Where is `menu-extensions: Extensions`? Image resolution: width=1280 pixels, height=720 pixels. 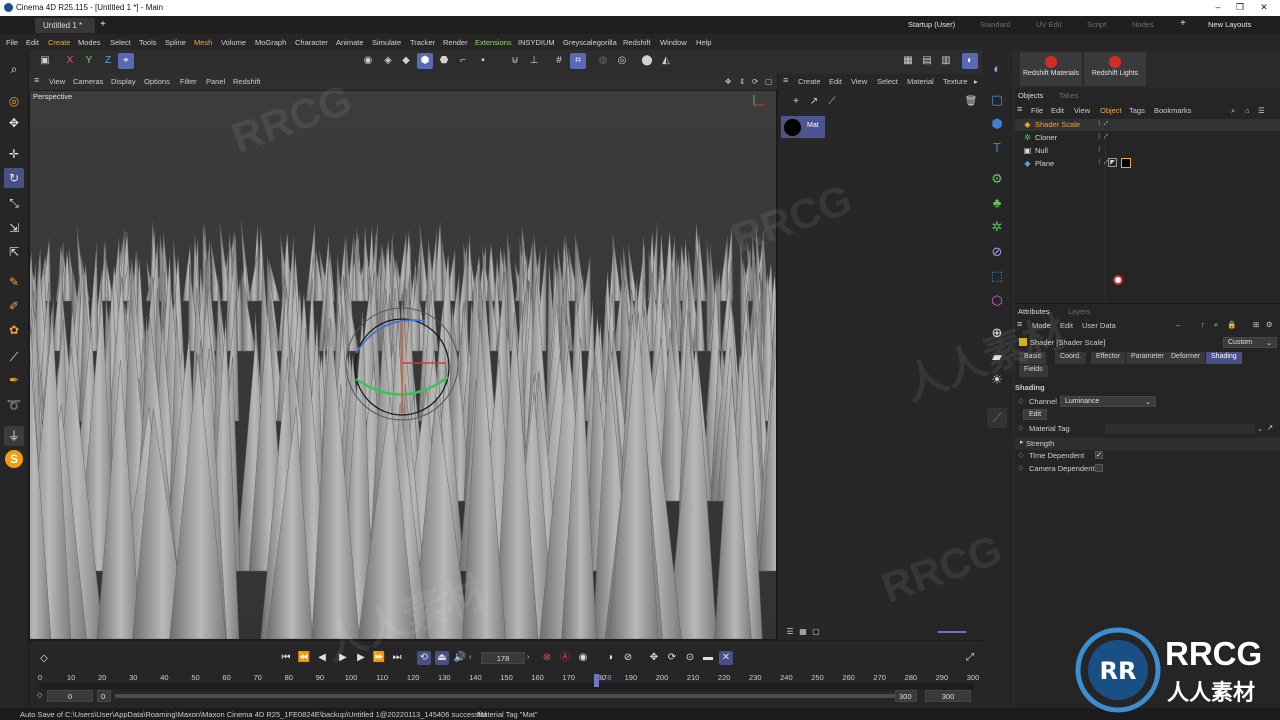
menu-extensions: Extensions is located at coordinates (493, 42).